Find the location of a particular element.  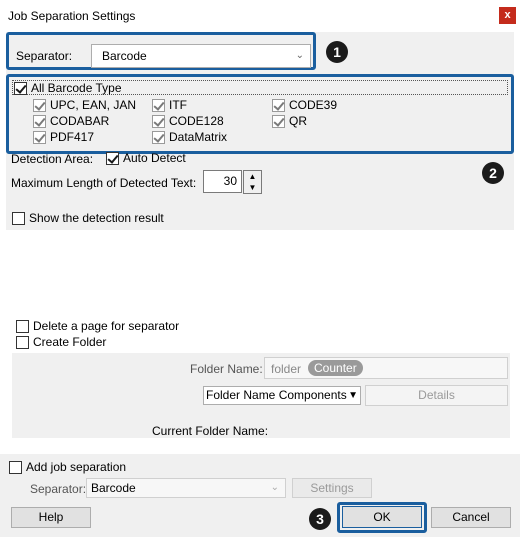

current-folder-label: Current Folder Name: is located at coordinates (210, 431).